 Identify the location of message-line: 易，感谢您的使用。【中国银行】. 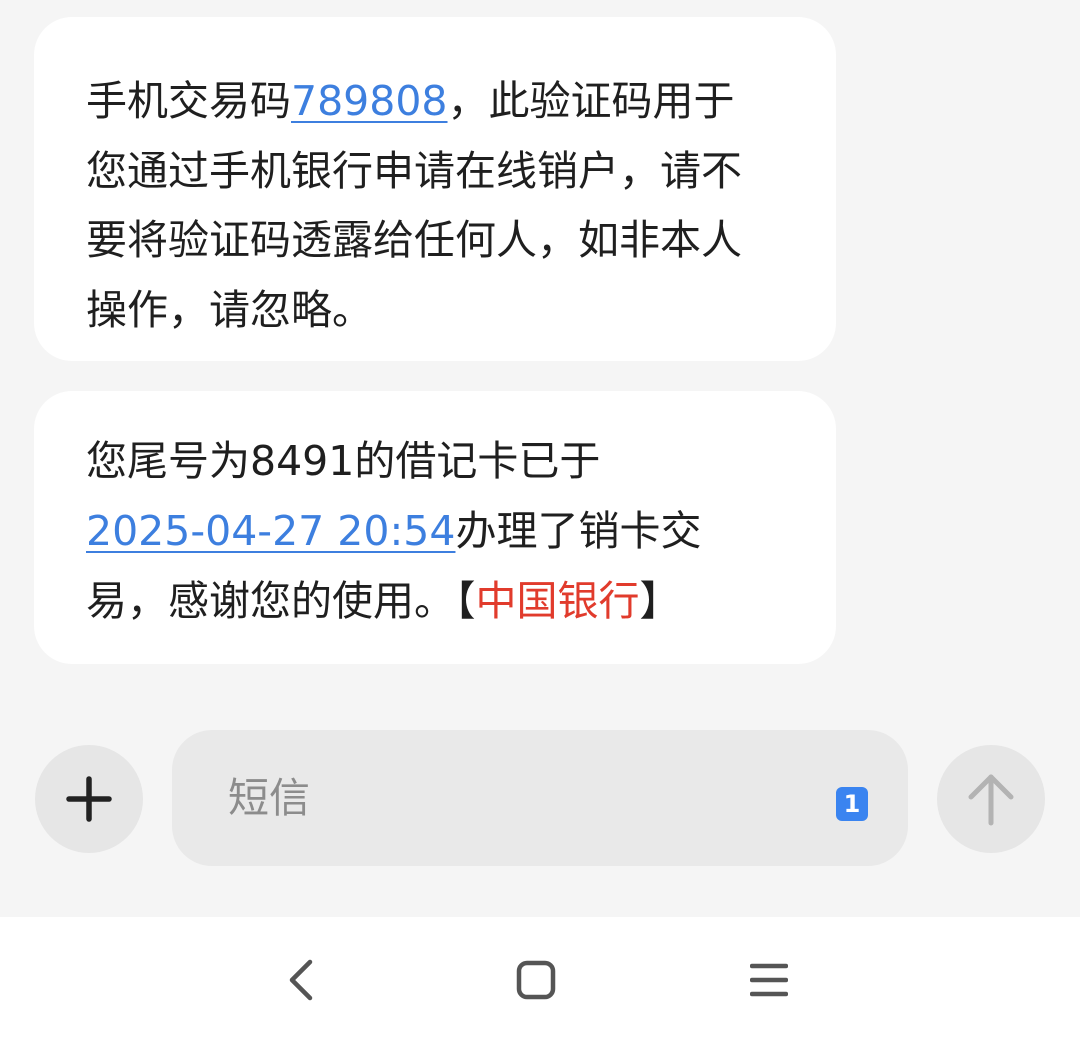
(435, 601).